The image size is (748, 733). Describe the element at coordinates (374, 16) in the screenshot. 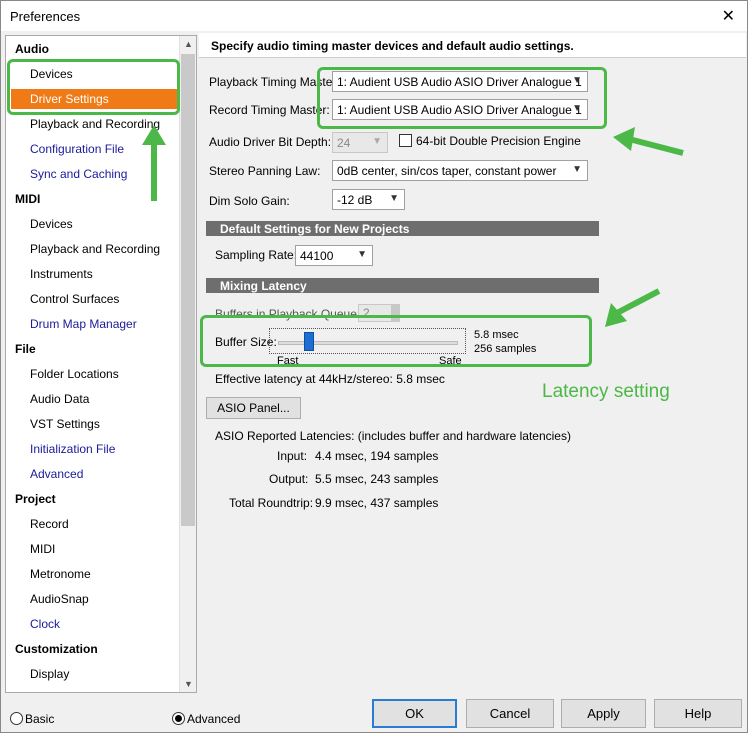

I see `title-bar: Preferences ✕` at that location.